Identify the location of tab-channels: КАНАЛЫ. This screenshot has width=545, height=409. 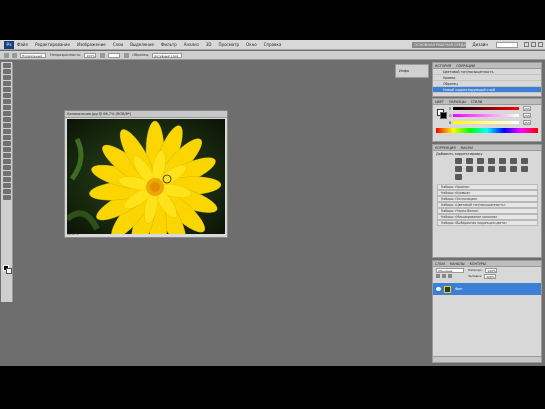
(457, 264).